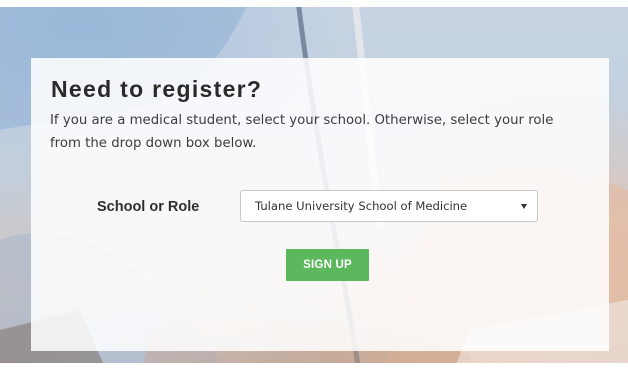  Describe the element at coordinates (314, 3) in the screenshot. I see `top-strip` at that location.